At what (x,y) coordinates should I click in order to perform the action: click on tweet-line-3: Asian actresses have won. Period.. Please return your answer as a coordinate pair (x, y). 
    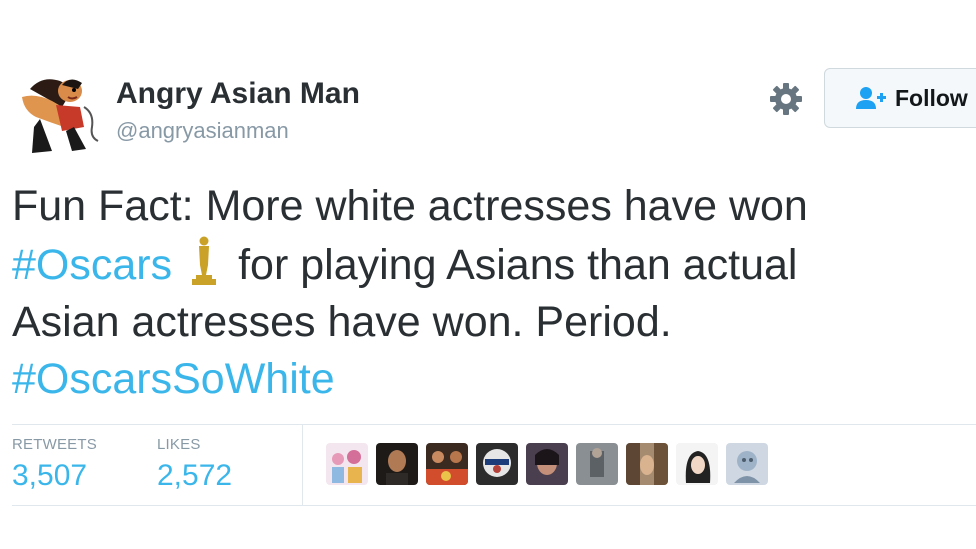
    Looking at the image, I should click on (342, 322).